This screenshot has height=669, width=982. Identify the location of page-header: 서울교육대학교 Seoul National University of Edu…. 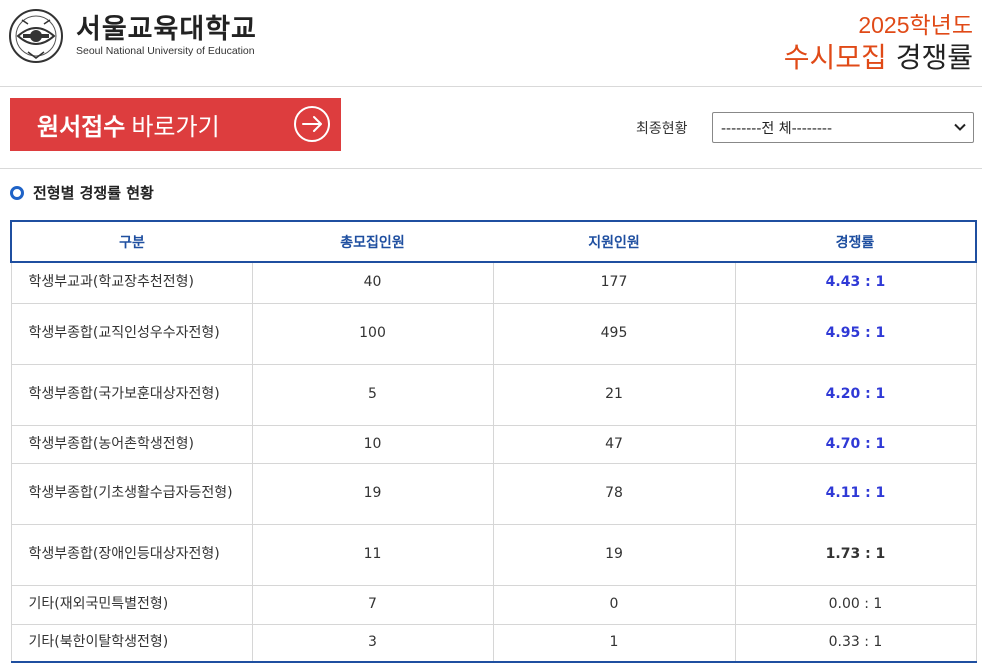
(491, 43).